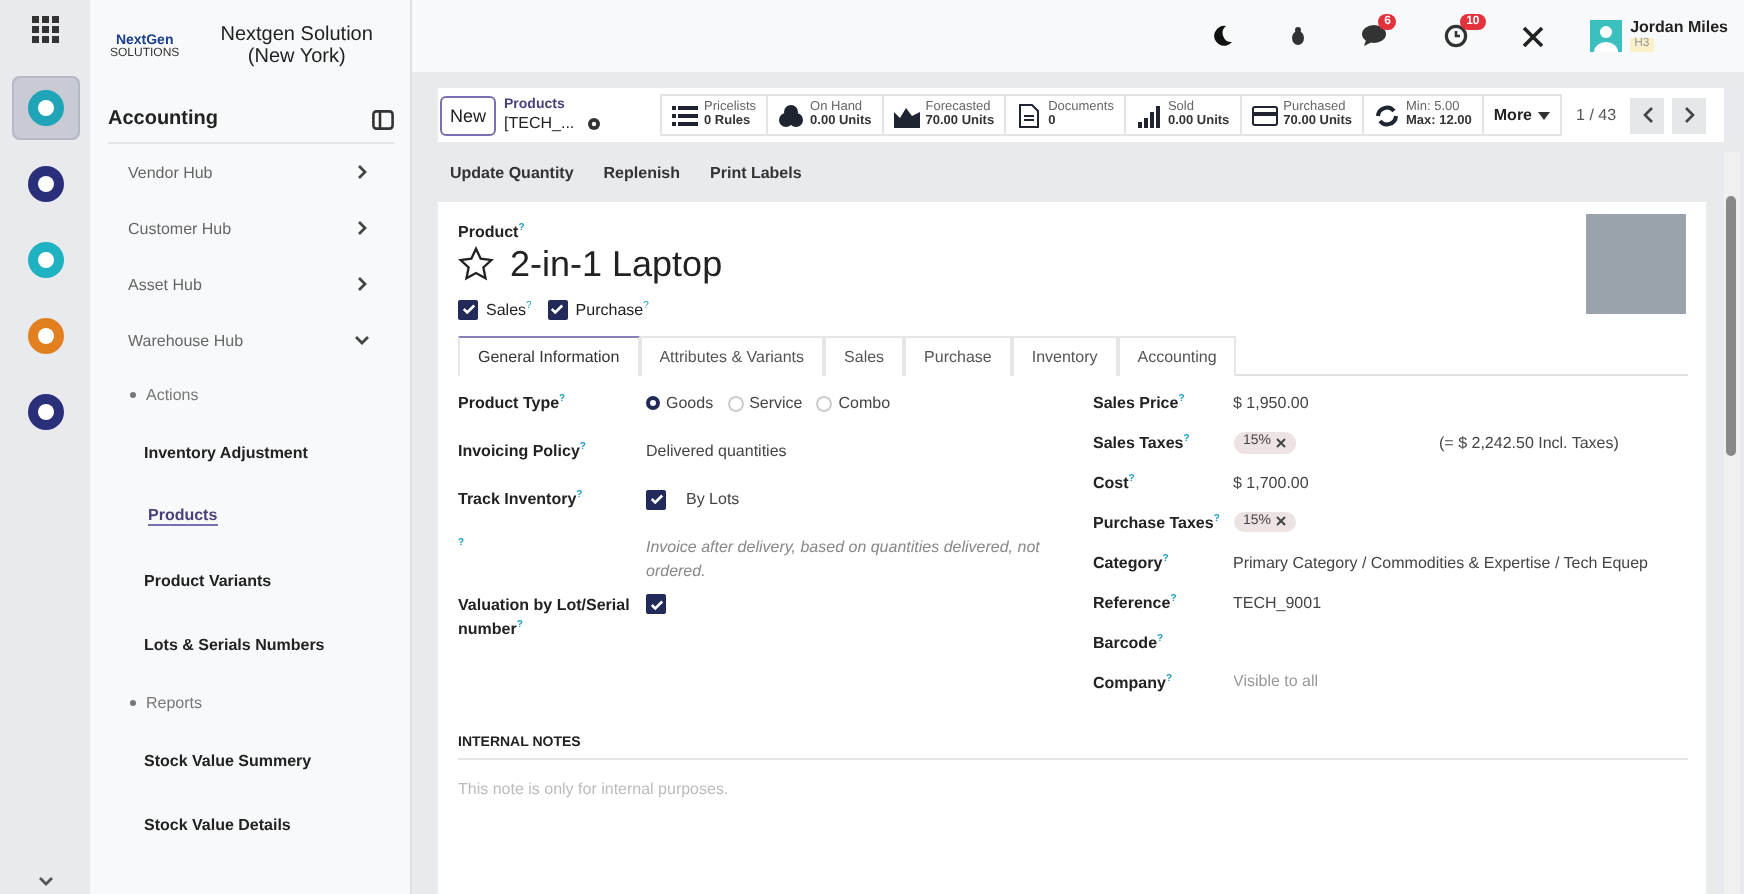 The height and width of the screenshot is (894, 1744). What do you see at coordinates (250, 228) in the screenshot?
I see `sidebar-hub: Customer Hub` at bounding box center [250, 228].